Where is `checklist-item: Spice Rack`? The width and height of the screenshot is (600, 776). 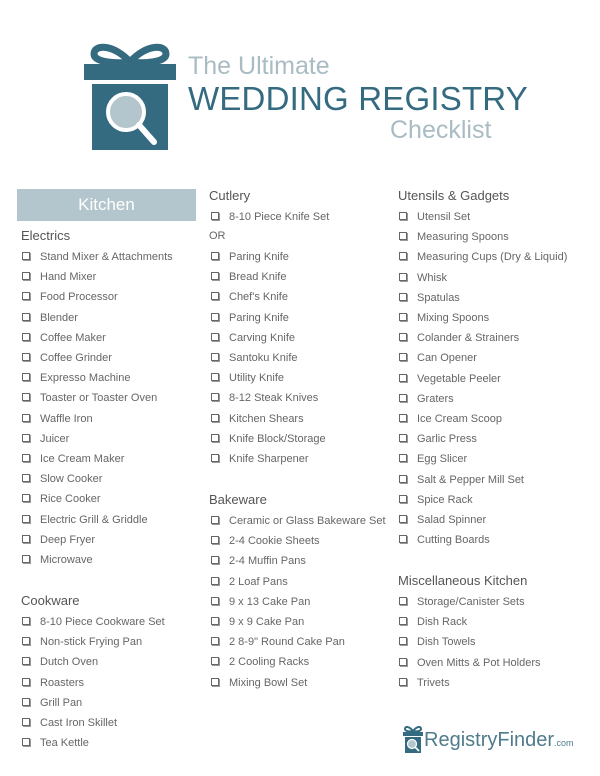
checklist-item: Spice Rack is located at coordinates (436, 500).